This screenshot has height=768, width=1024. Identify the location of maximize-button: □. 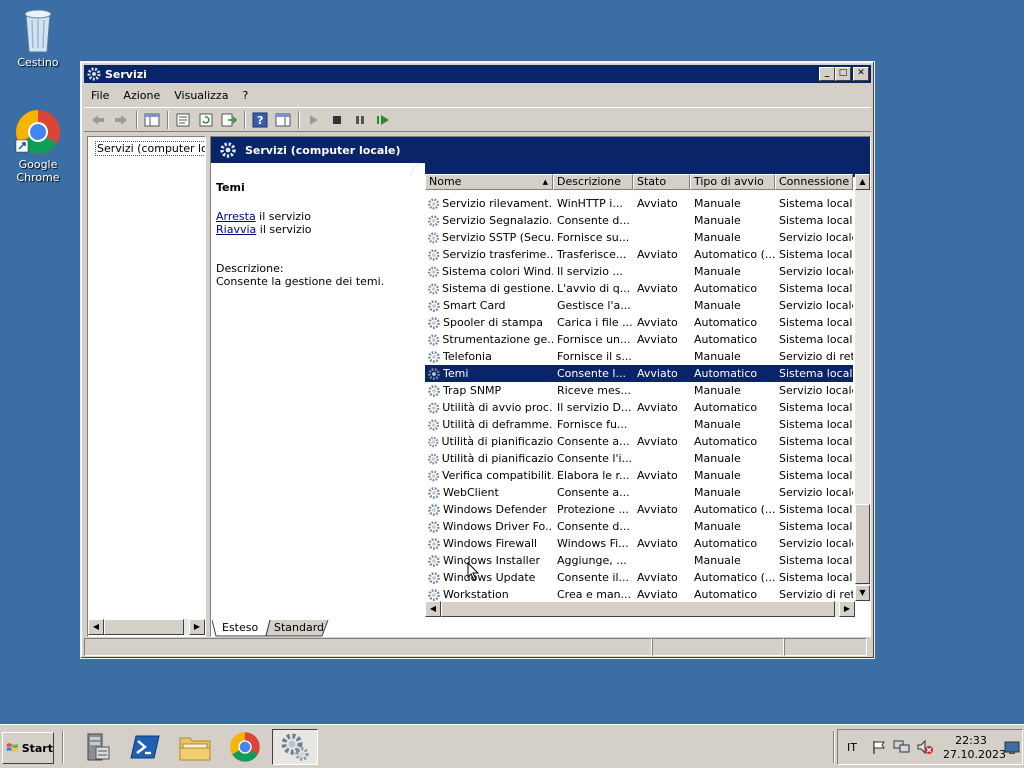
(843, 74).